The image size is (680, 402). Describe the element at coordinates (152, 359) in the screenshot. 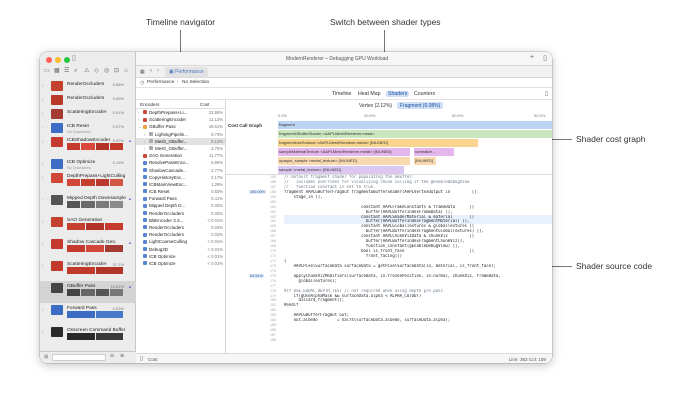

I see `status-left: Cost` at that location.